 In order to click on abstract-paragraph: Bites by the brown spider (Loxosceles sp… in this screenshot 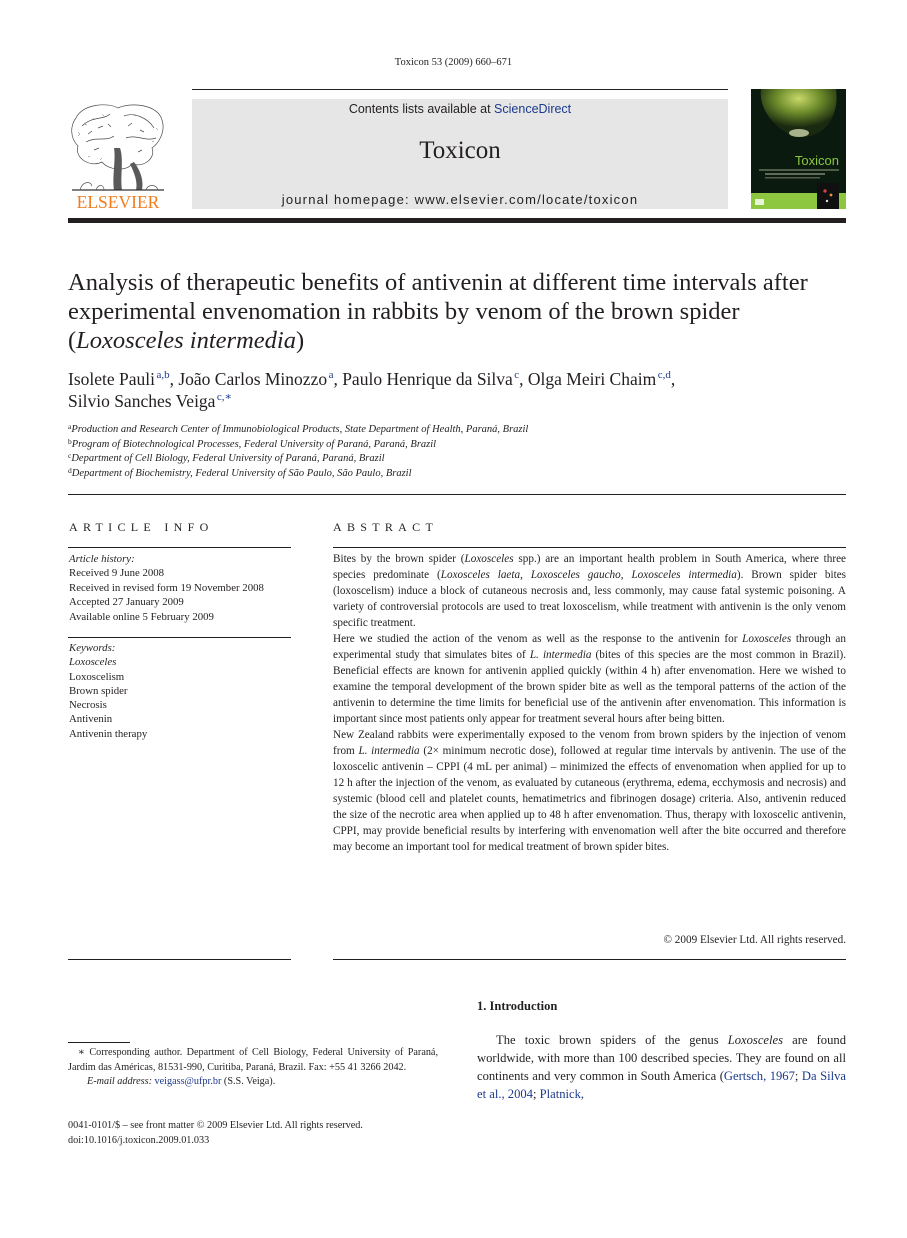, I will do `click(590, 591)`.